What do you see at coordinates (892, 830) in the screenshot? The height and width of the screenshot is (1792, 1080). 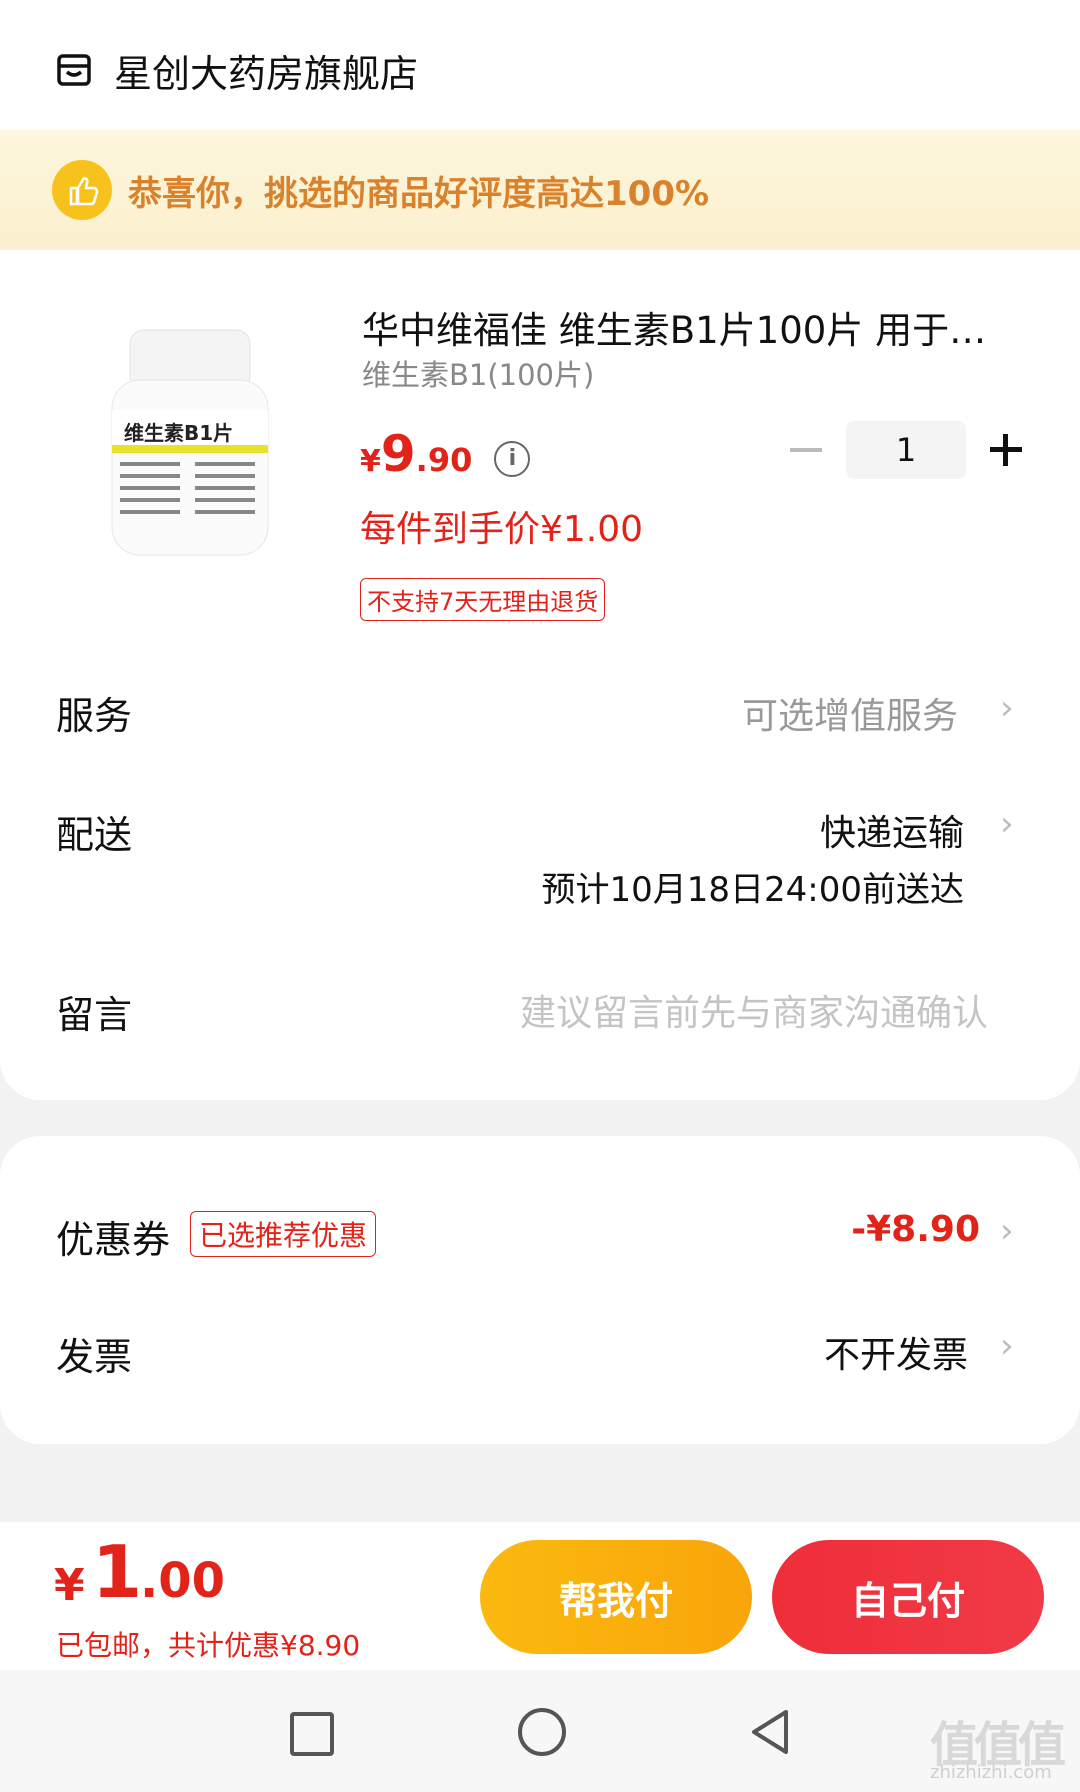 I see `delivery-value: 快递运输` at bounding box center [892, 830].